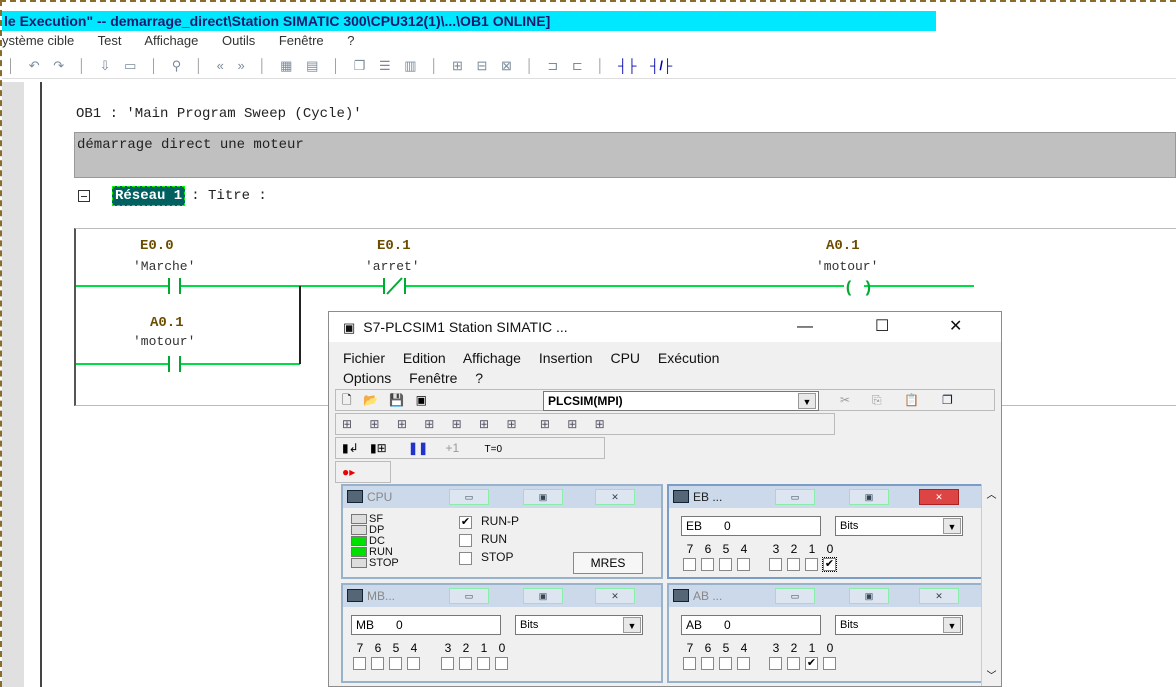 The image size is (1176, 687). Describe the element at coordinates (911, 400) in the screenshot. I see `paste-icon: 📋` at that location.